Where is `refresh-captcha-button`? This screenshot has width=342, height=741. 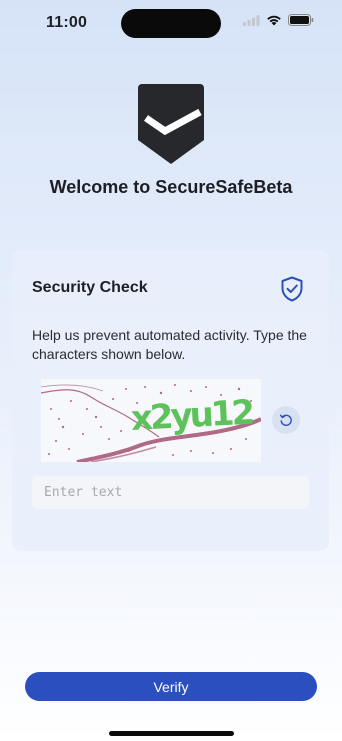
refresh-captcha-button is located at coordinates (286, 420).